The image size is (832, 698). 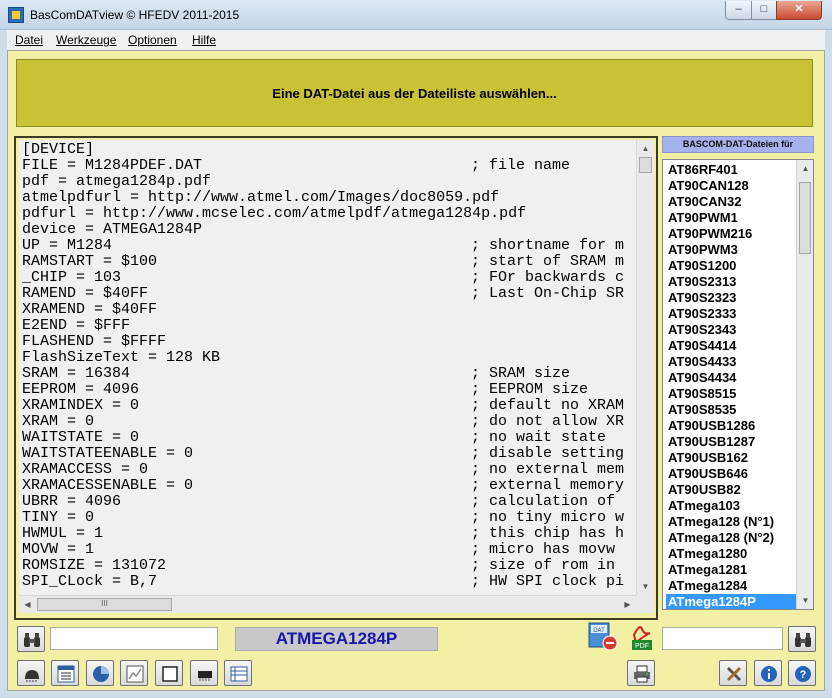 I want to click on chart-window-button, so click(x=134, y=673).